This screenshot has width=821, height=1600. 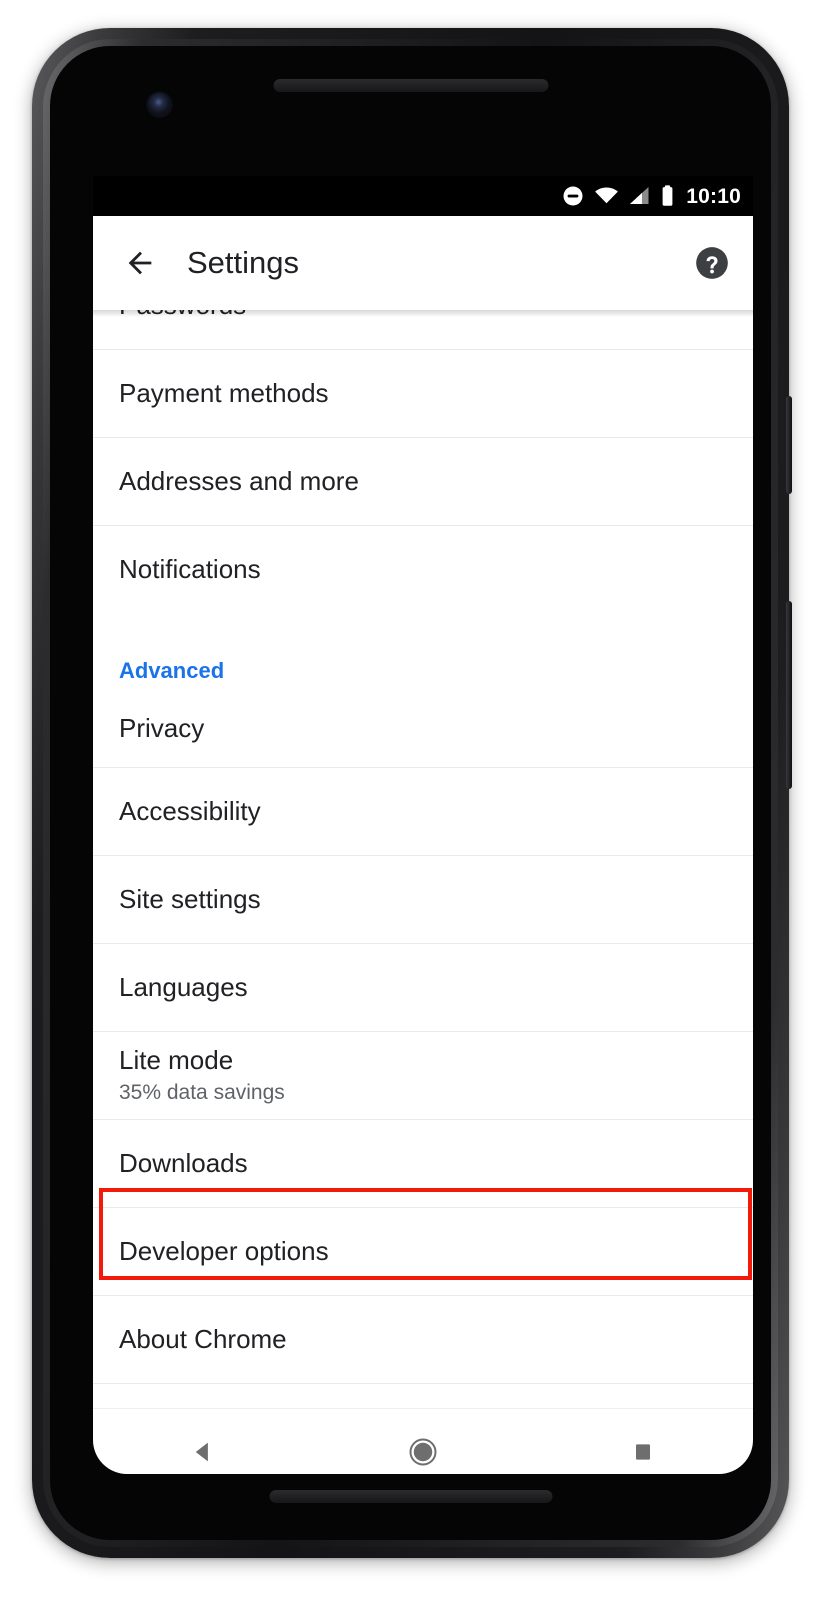 I want to click on list-item-label: Notifications, so click(x=190, y=569).